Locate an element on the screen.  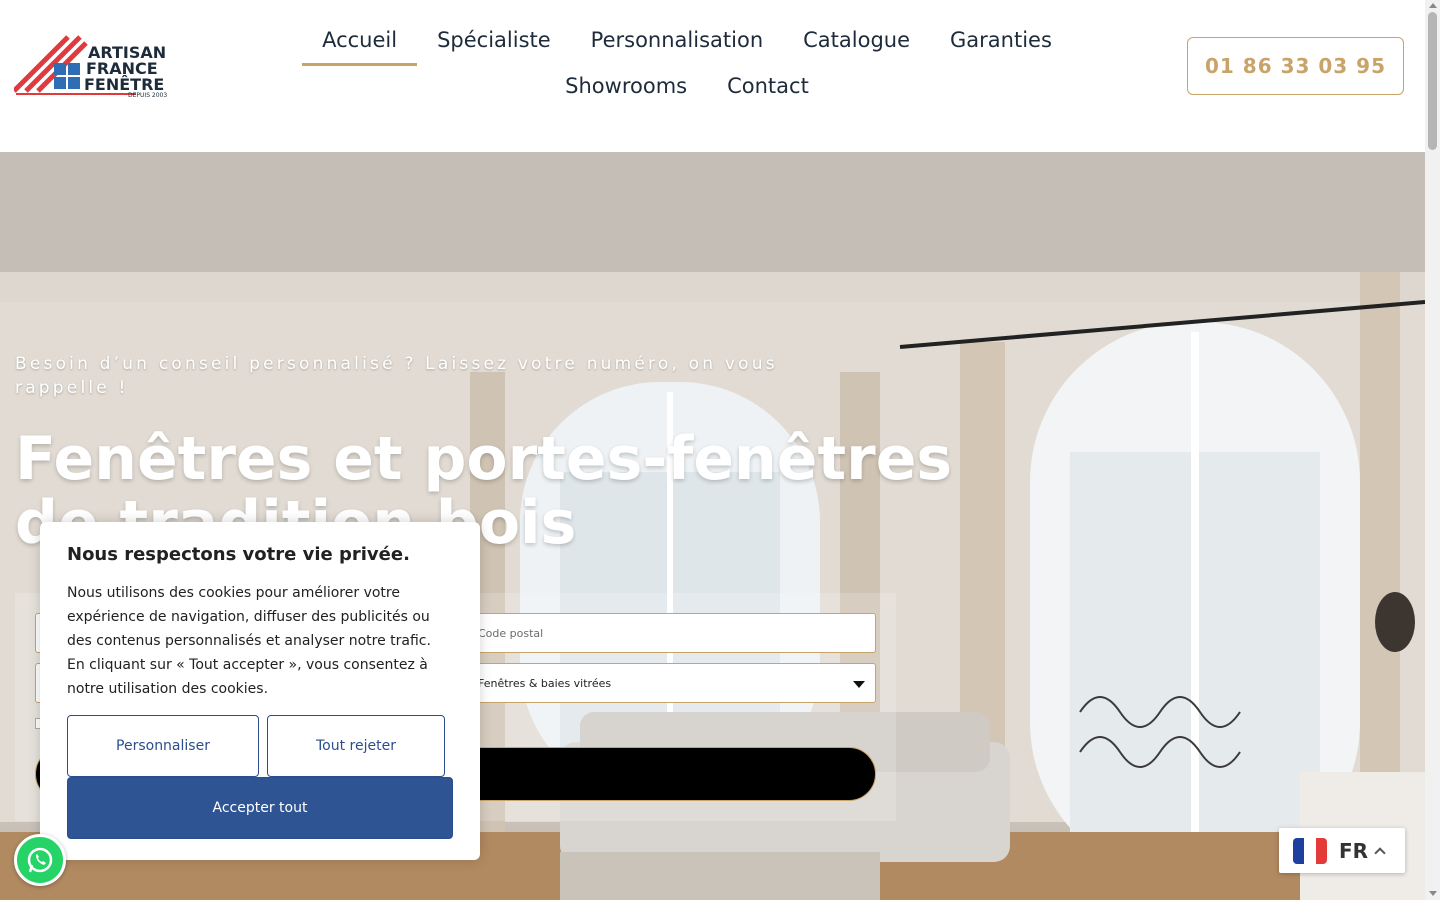
accept-cookies-button: Accepter tout is located at coordinates (260, 808).